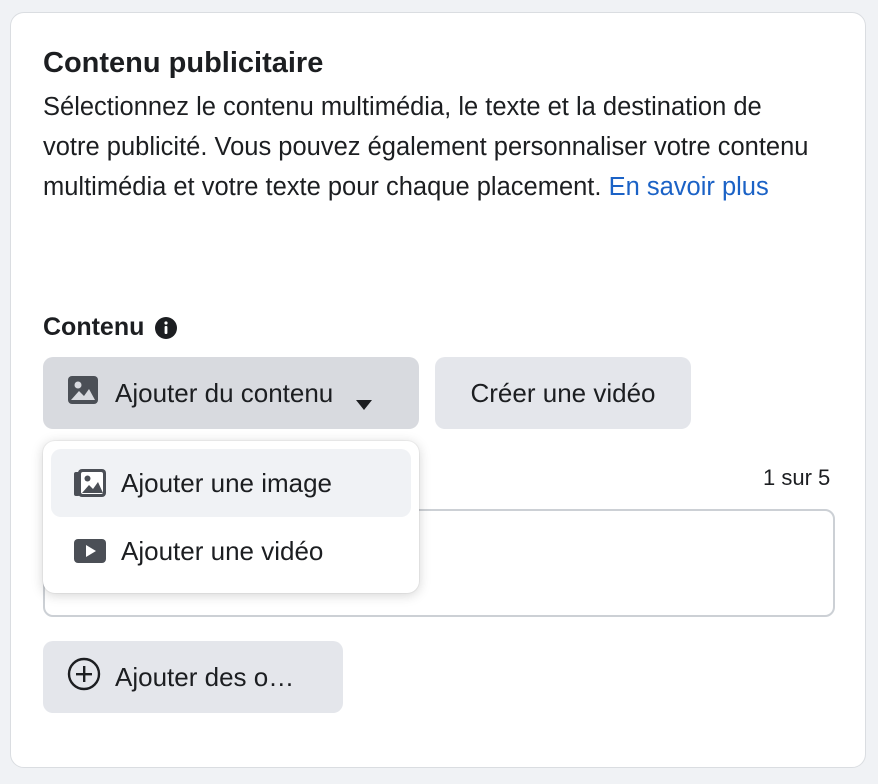 The height and width of the screenshot is (784, 878). I want to click on menu-item-add-image: Ajouter une image, so click(231, 483).